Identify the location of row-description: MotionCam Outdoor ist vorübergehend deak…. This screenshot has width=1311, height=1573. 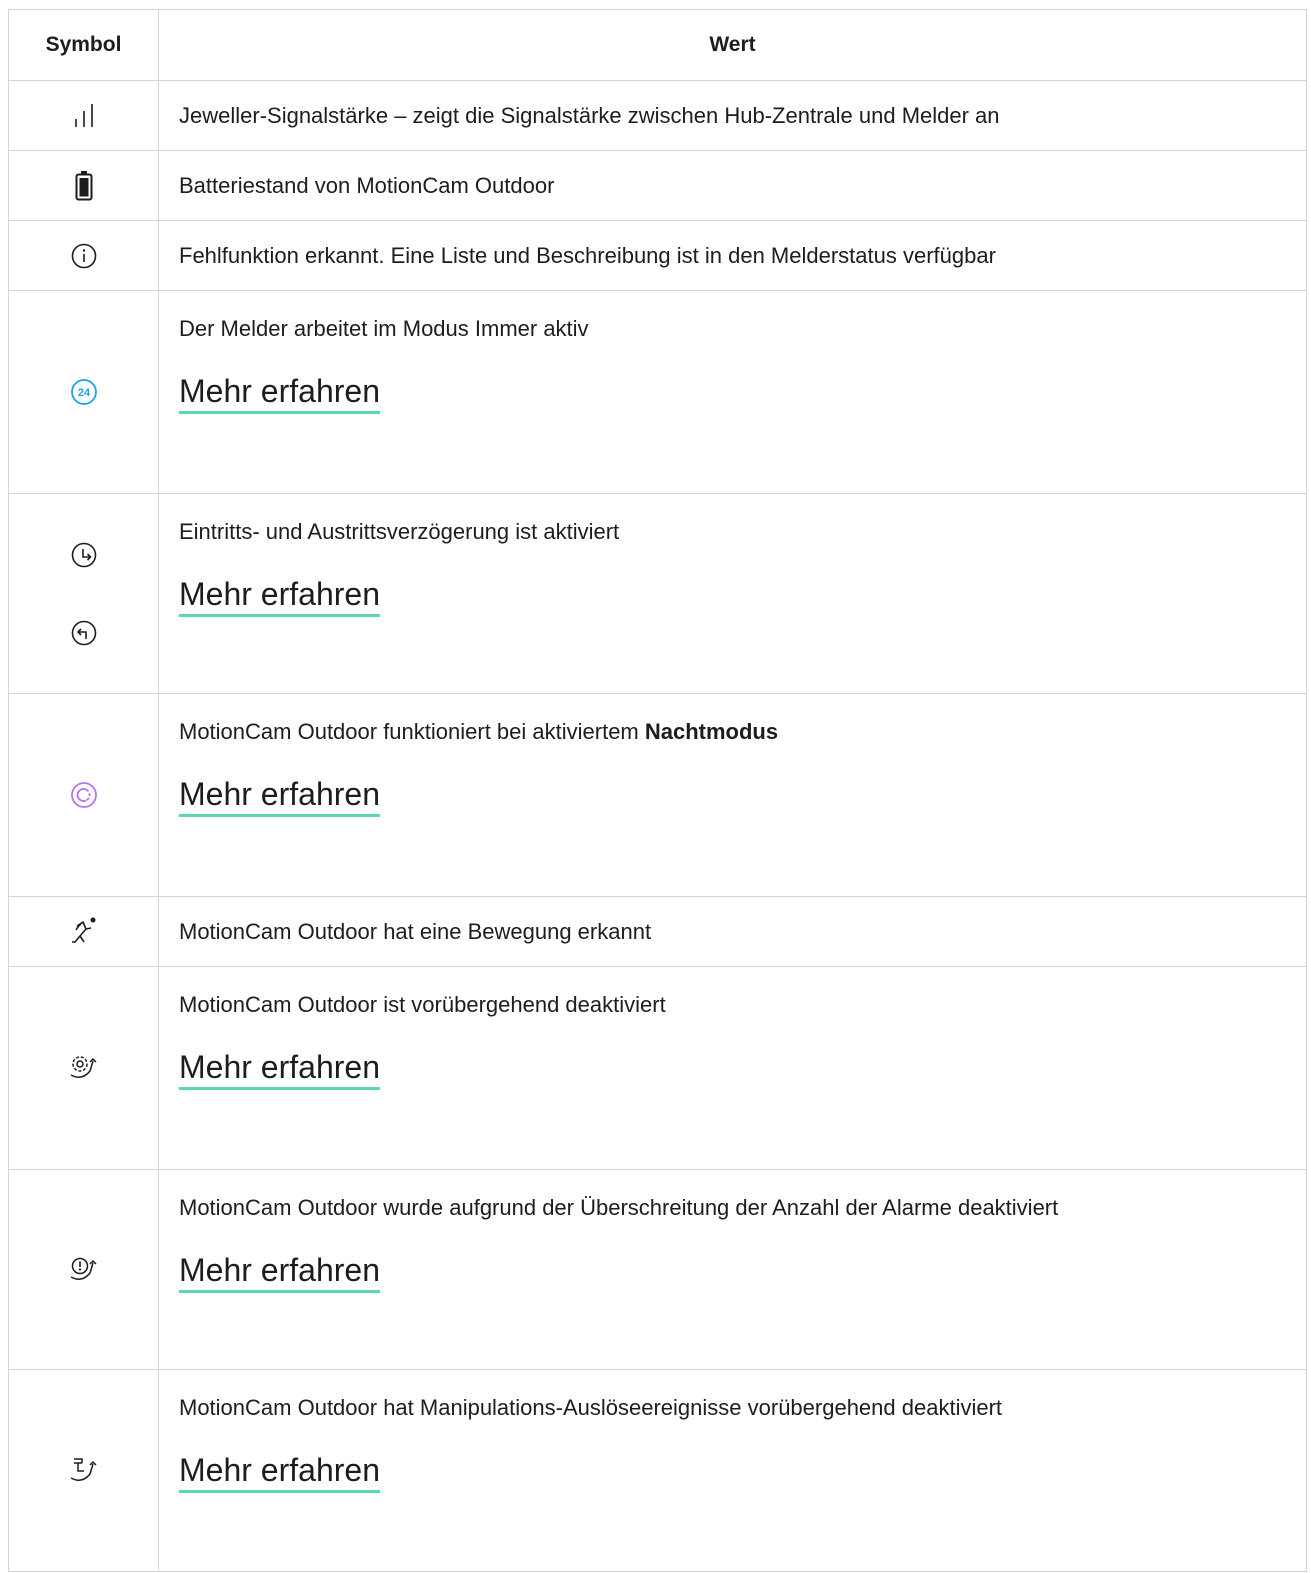
(422, 1004).